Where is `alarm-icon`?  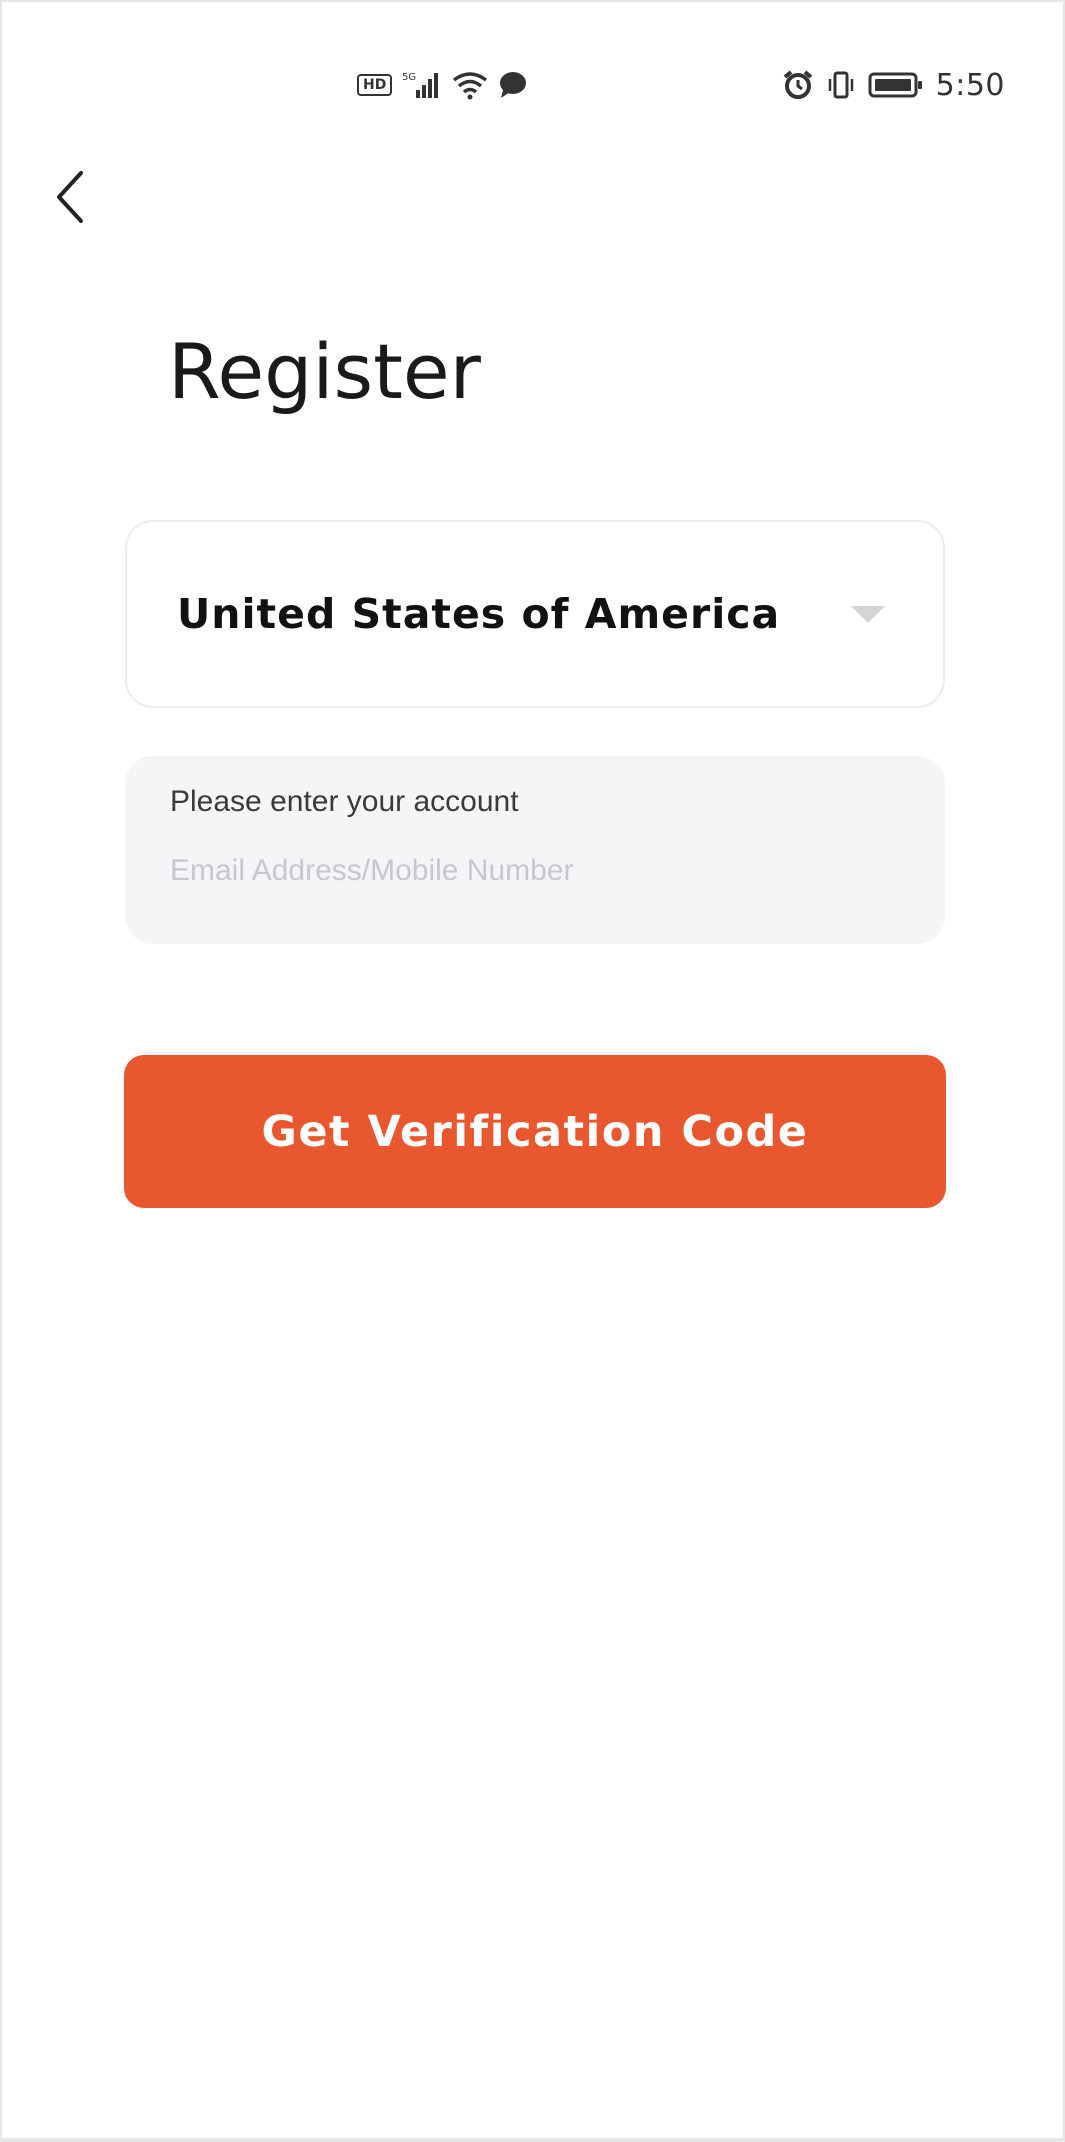
alarm-icon is located at coordinates (797, 84).